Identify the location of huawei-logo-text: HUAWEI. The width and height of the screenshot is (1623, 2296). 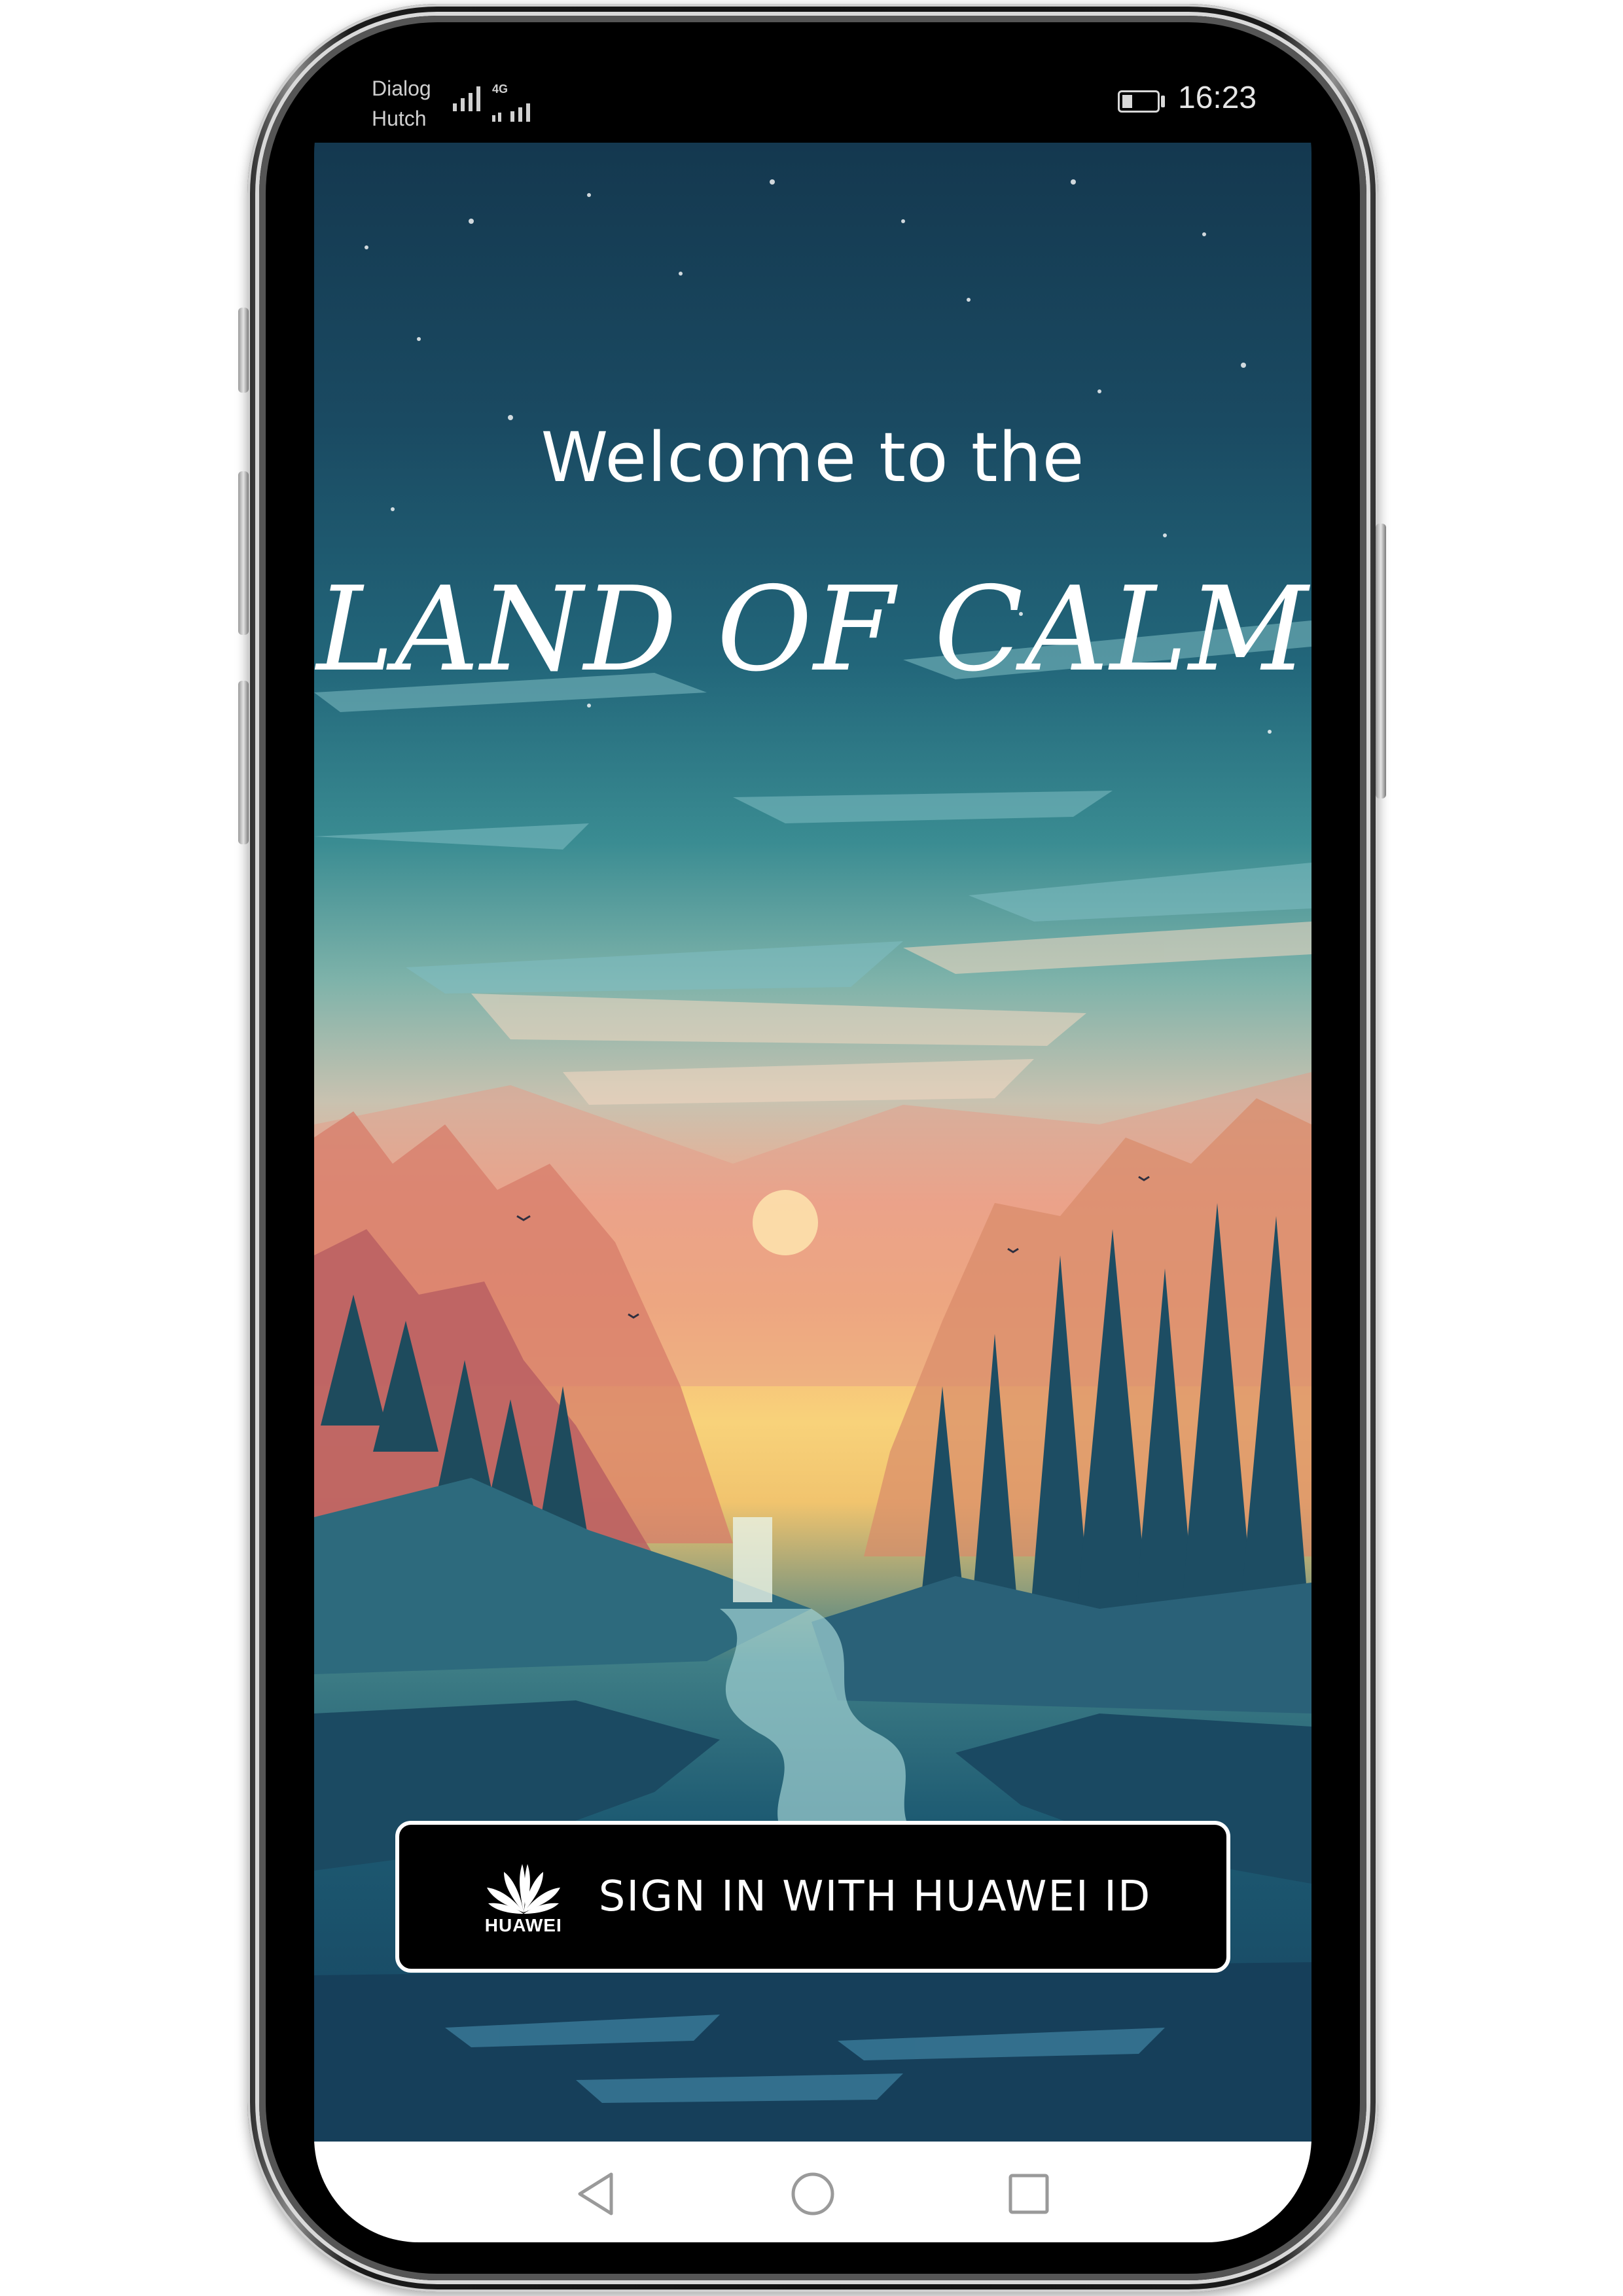
(523, 1925).